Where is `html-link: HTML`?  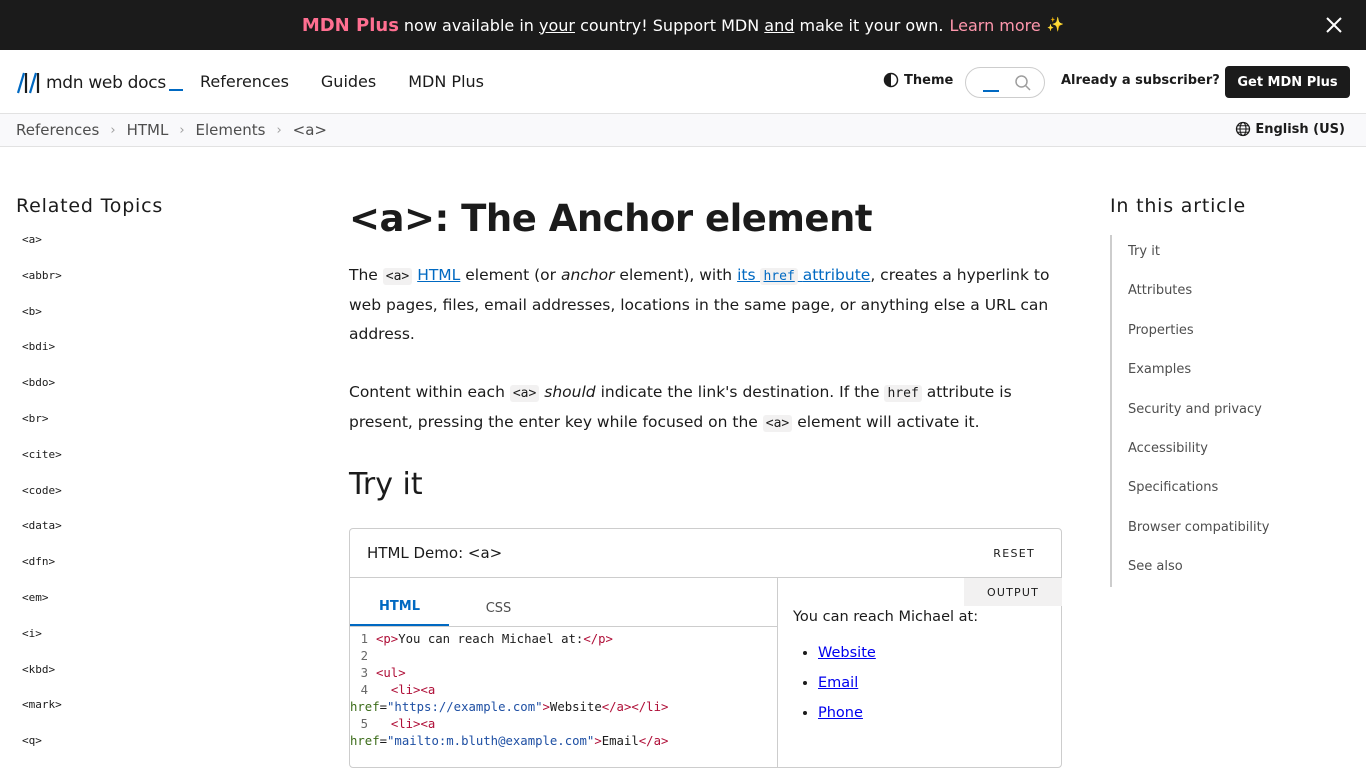
html-link: HTML is located at coordinates (438, 275).